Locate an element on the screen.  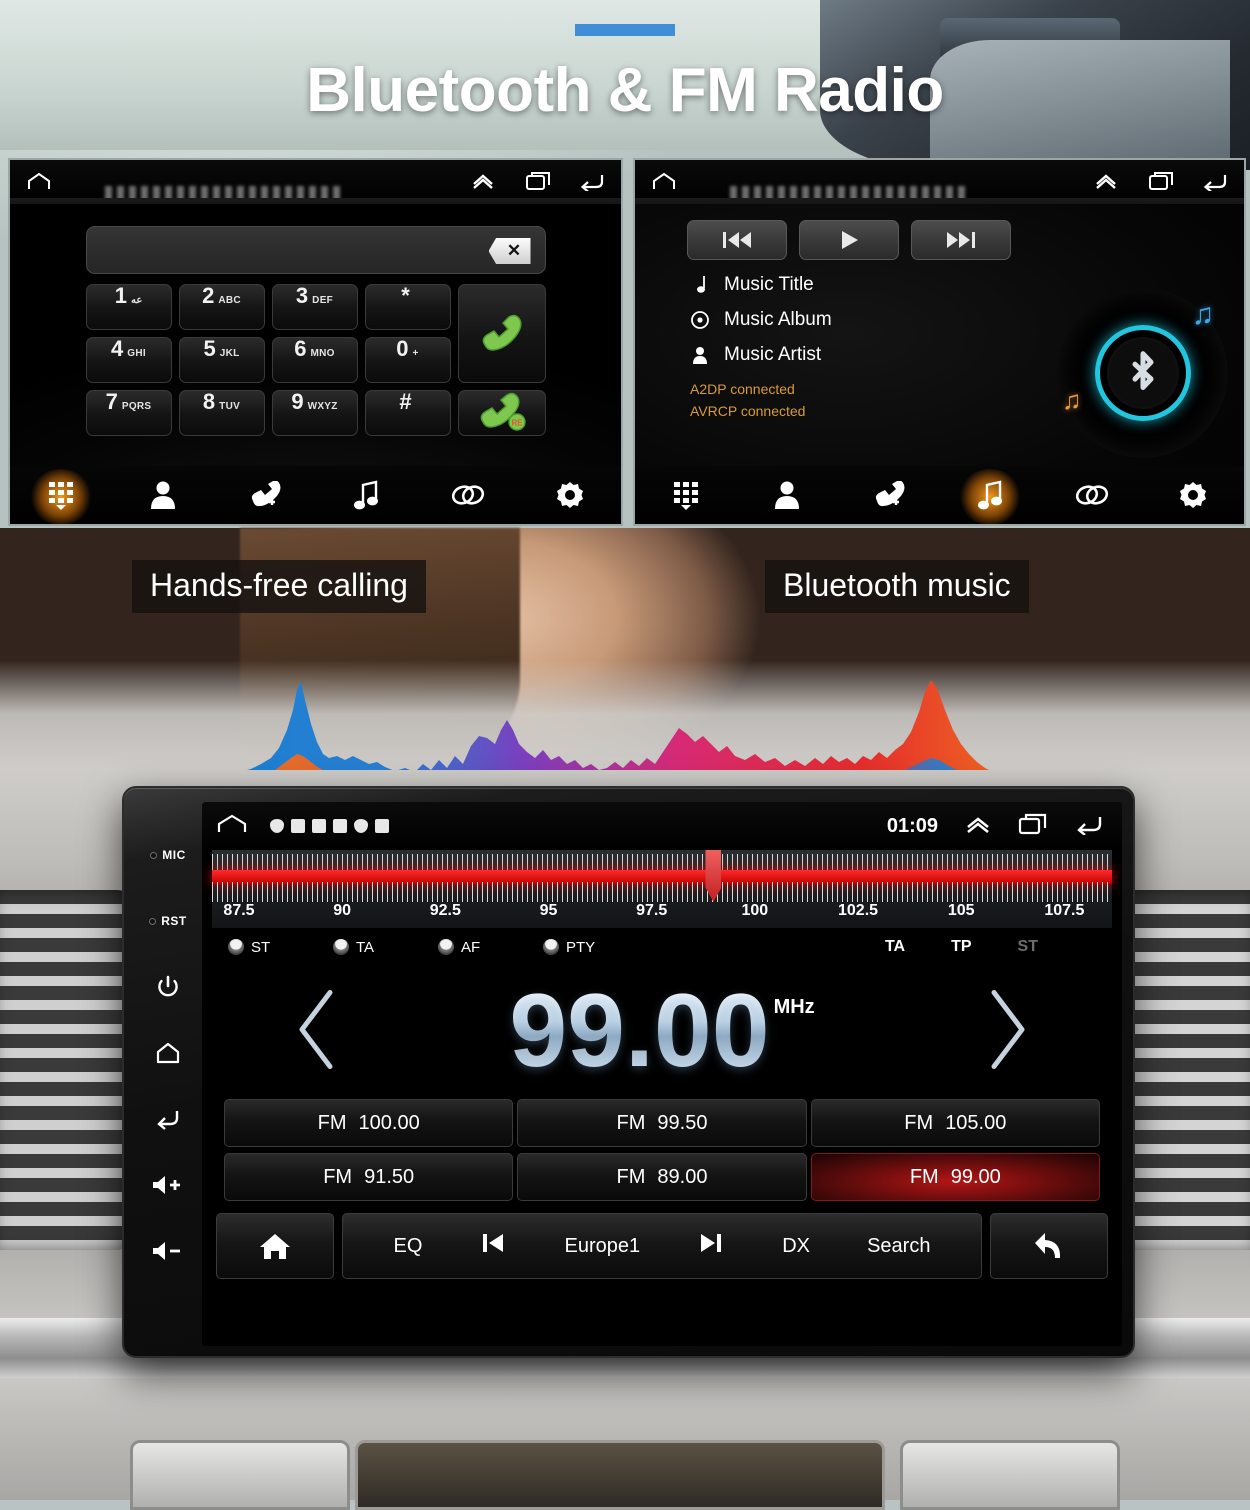
power-icon is located at coordinates (168, 986).